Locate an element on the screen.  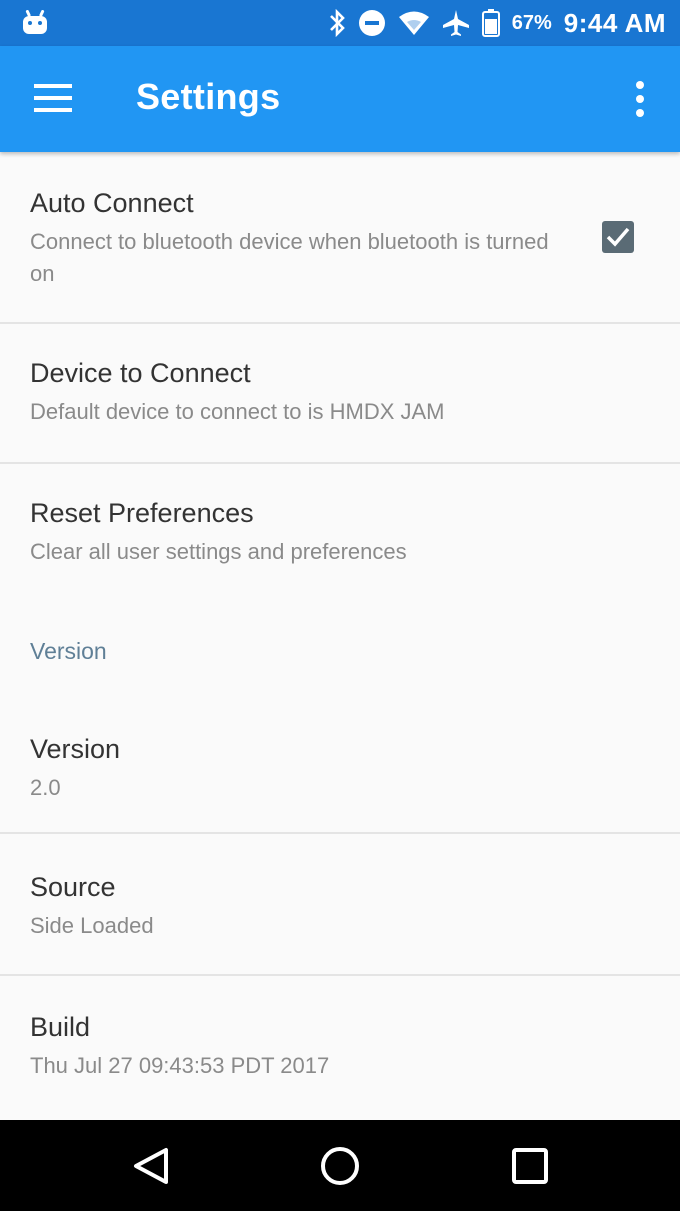
pref-title: Build is located at coordinates (60, 1027).